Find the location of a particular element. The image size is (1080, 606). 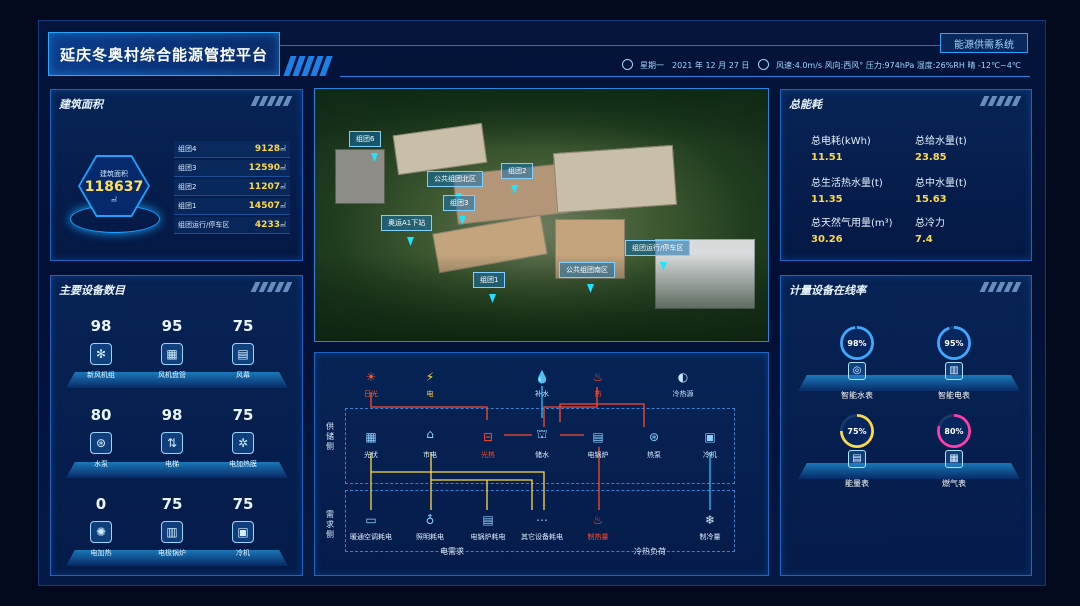

total-value: 15.63 is located at coordinates (931, 199).